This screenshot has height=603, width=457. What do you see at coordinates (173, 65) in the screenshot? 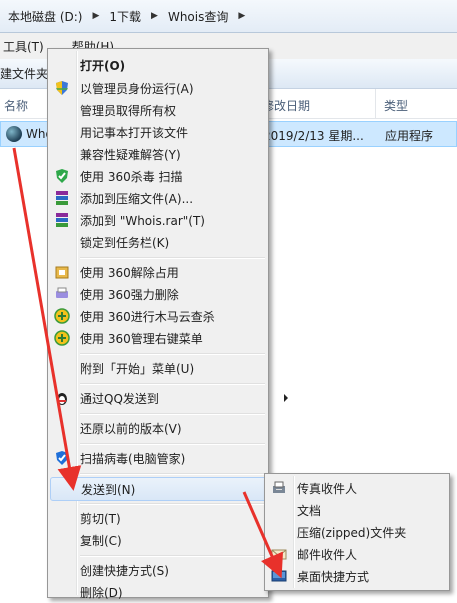
I see `menu-item-open: 打开(O)` at bounding box center [173, 65].